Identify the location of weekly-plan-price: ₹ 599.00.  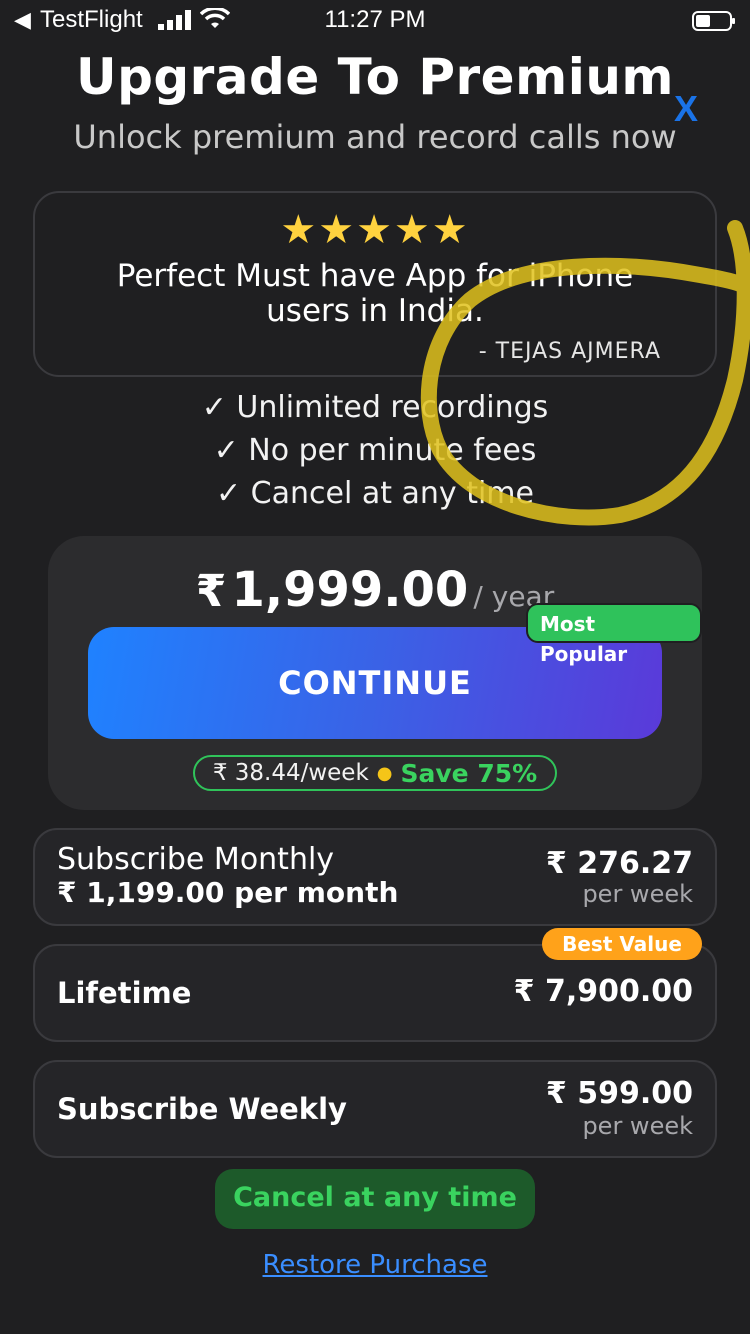
(619, 1093).